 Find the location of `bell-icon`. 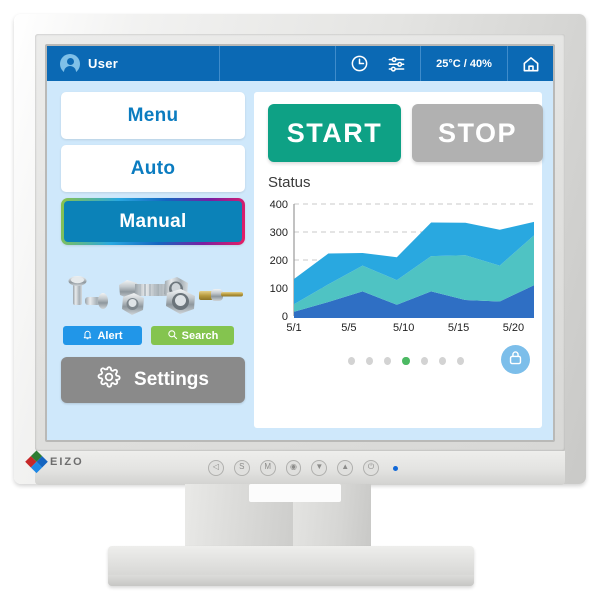

bell-icon is located at coordinates (87, 336).